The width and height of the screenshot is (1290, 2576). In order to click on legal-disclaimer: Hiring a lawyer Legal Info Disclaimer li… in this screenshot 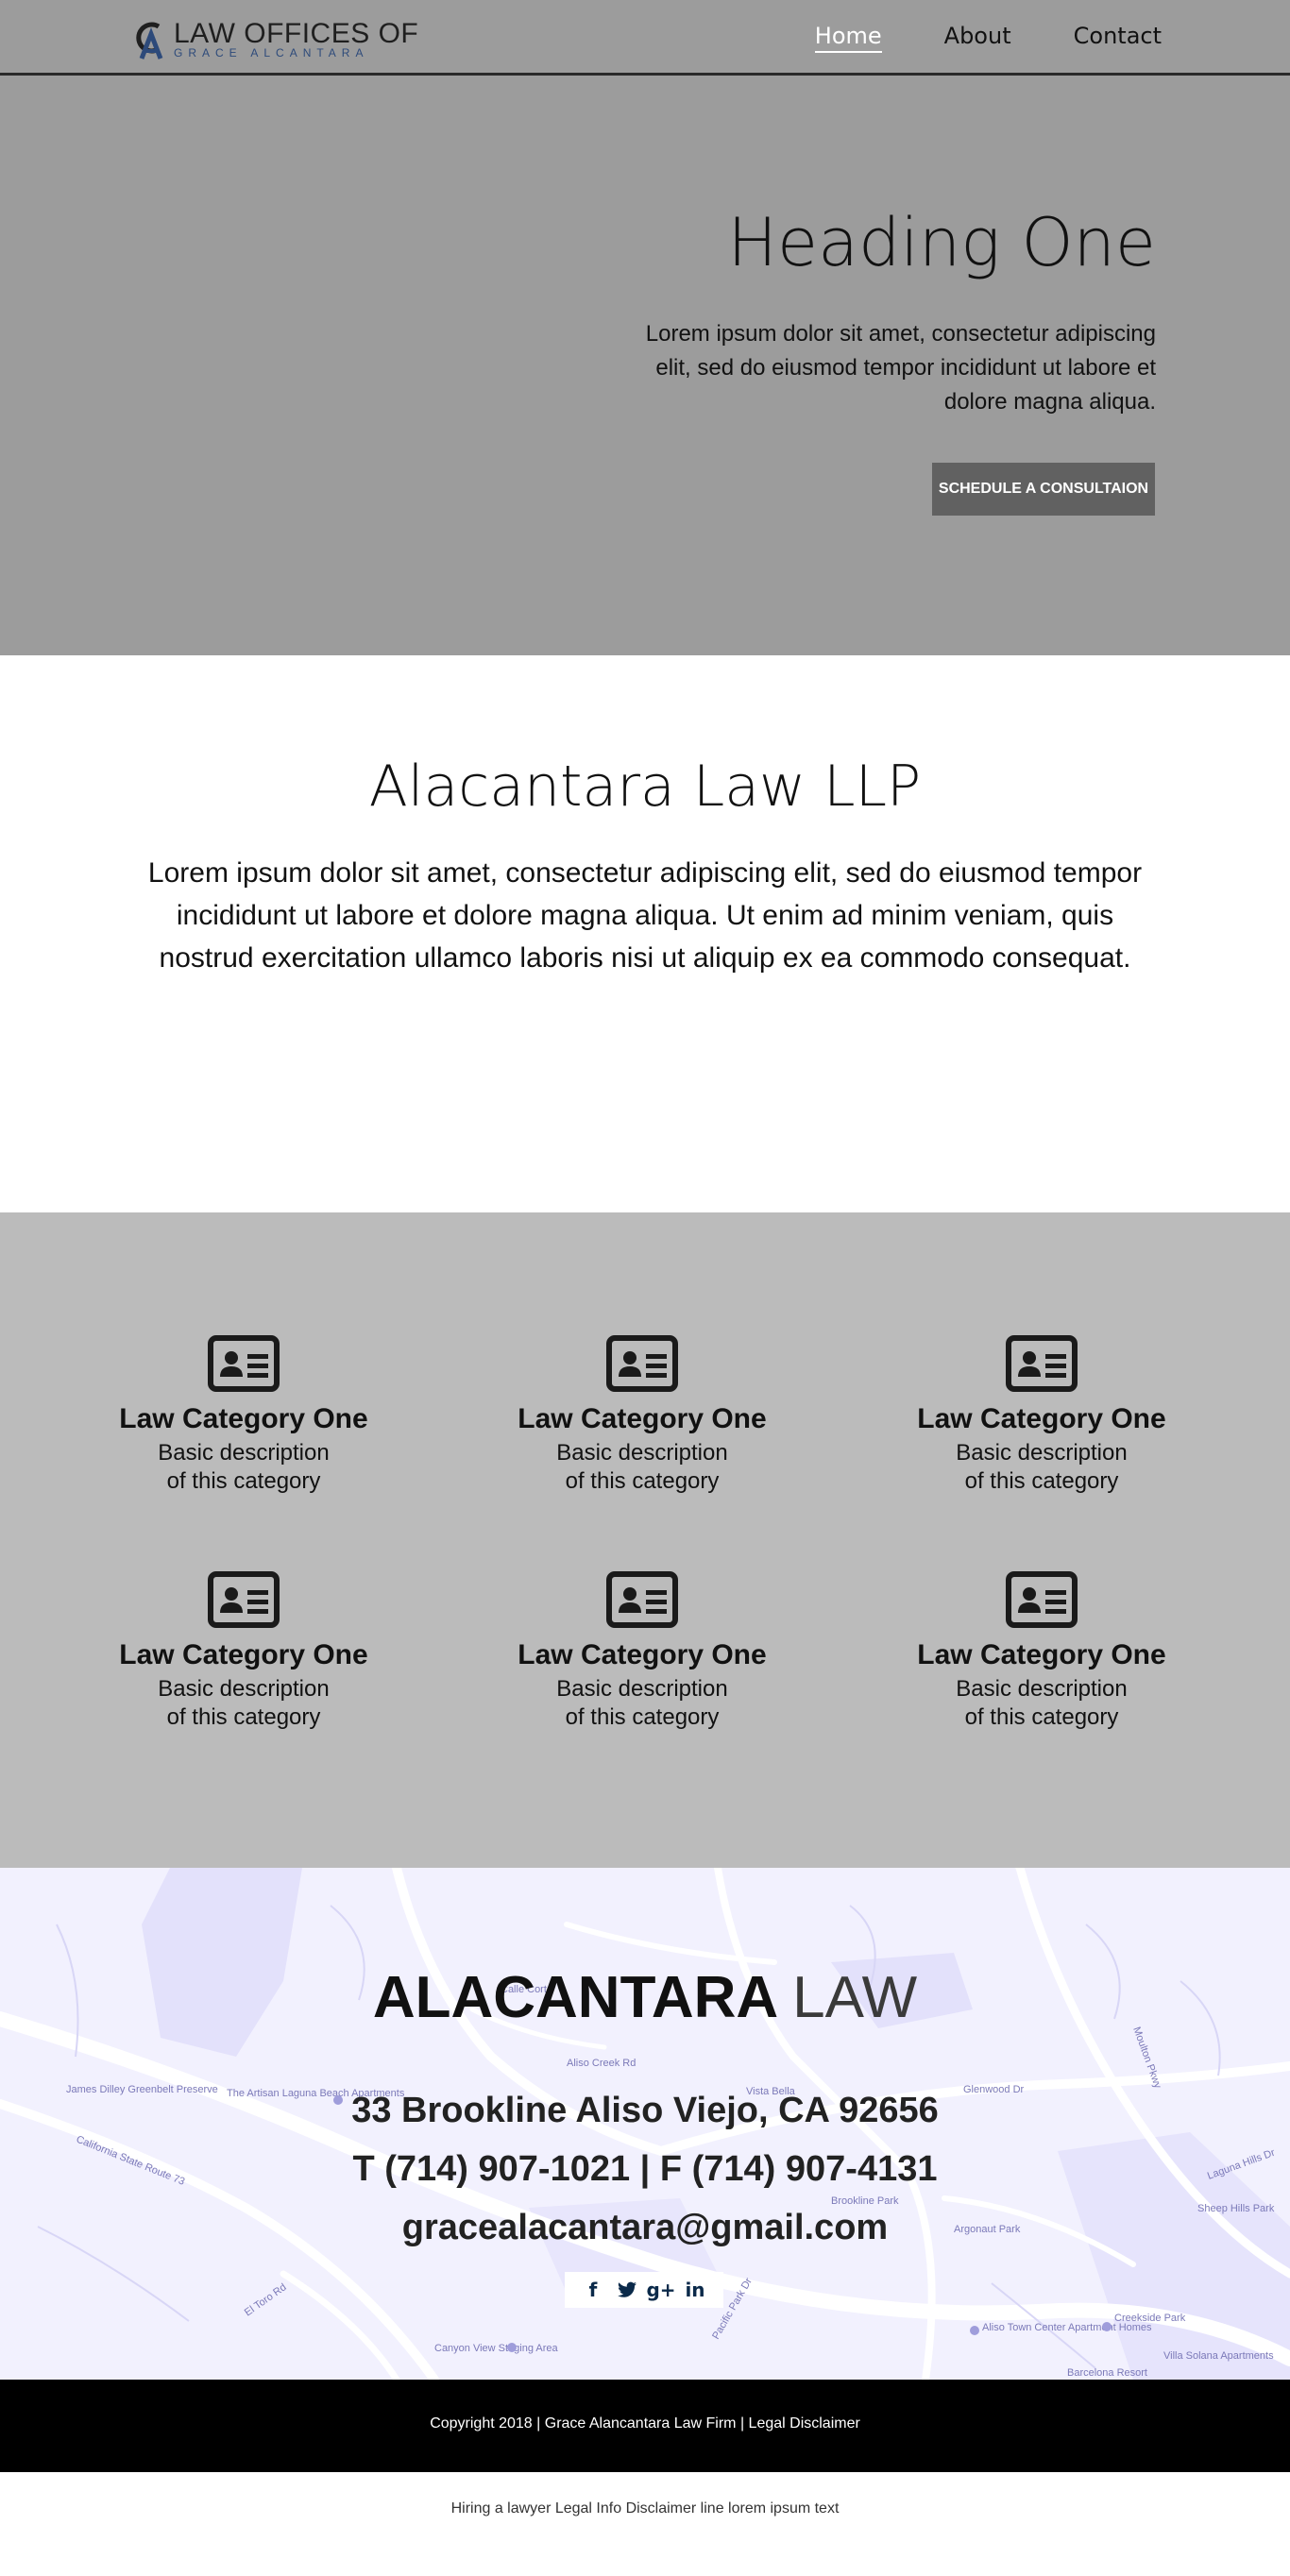, I will do `click(645, 2508)`.